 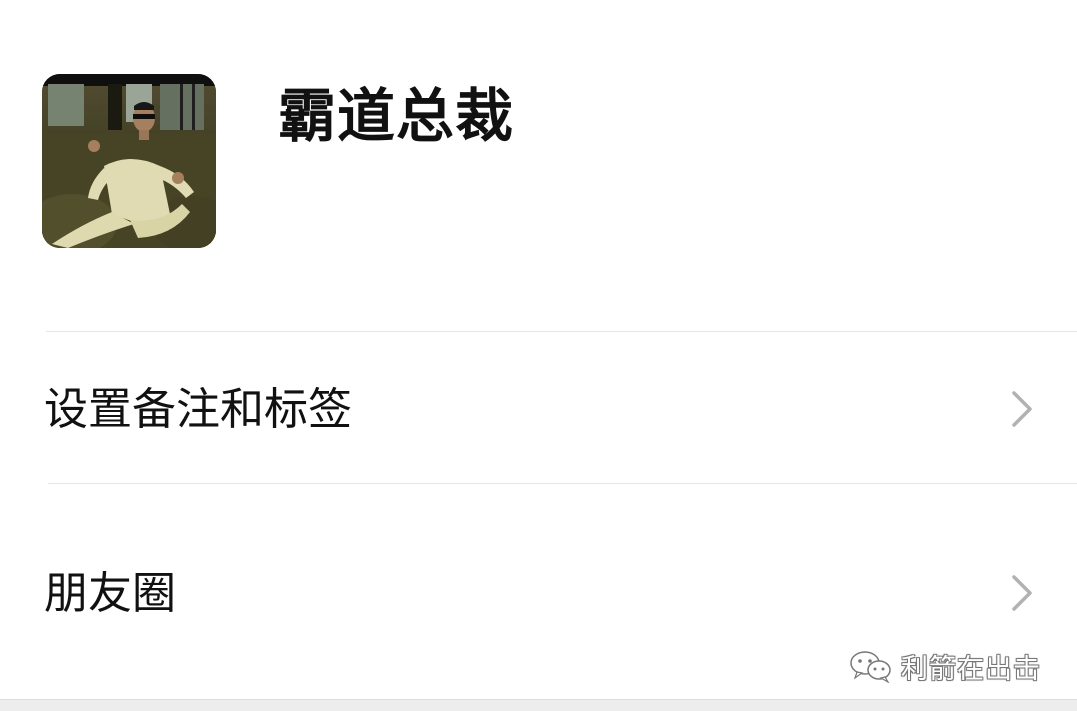 What do you see at coordinates (870, 667) in the screenshot?
I see `wechat-icon` at bounding box center [870, 667].